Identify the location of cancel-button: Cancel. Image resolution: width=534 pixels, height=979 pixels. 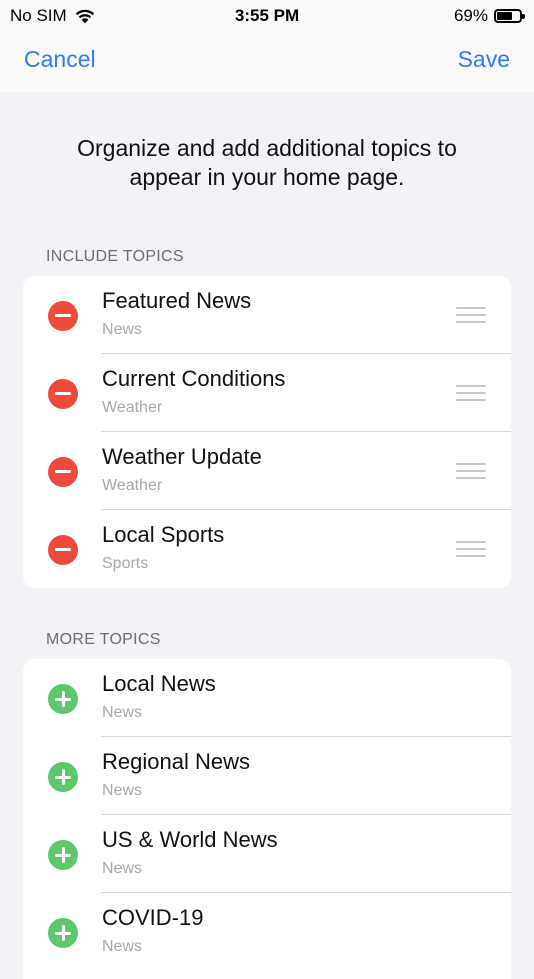
(60, 59).